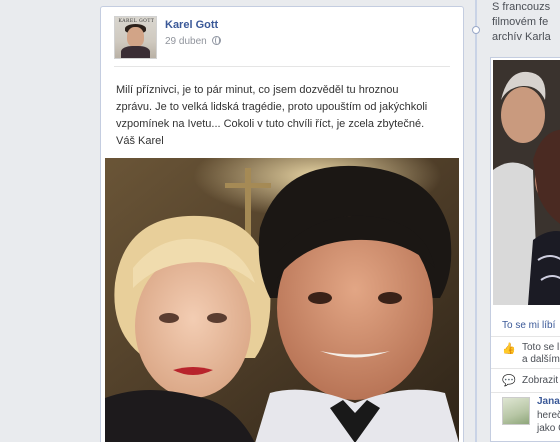  Describe the element at coordinates (282, 66) in the screenshot. I see `header-divider` at that location.